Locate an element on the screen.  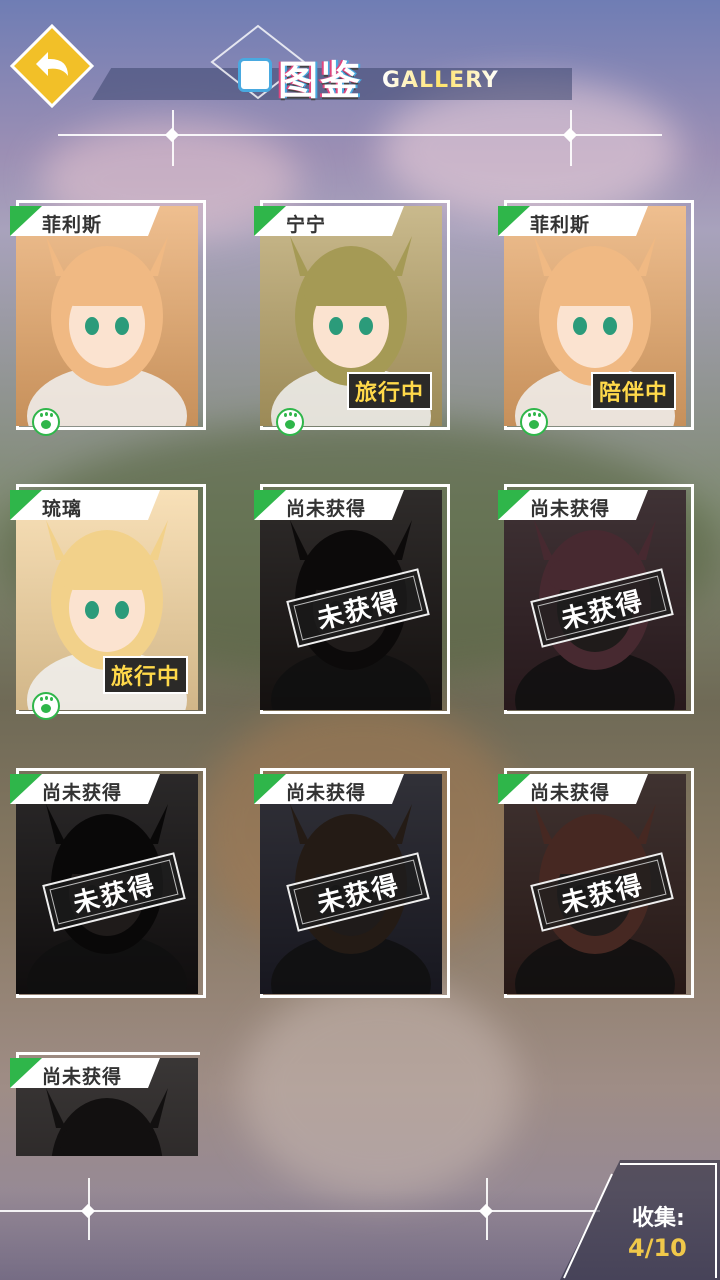
bg-path is located at coordinates (380, 1090).